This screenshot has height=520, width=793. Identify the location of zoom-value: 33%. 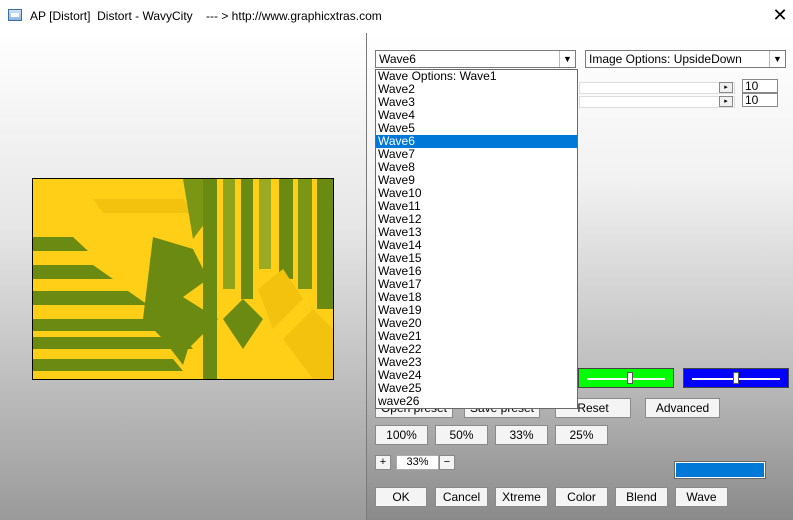
(417, 462).